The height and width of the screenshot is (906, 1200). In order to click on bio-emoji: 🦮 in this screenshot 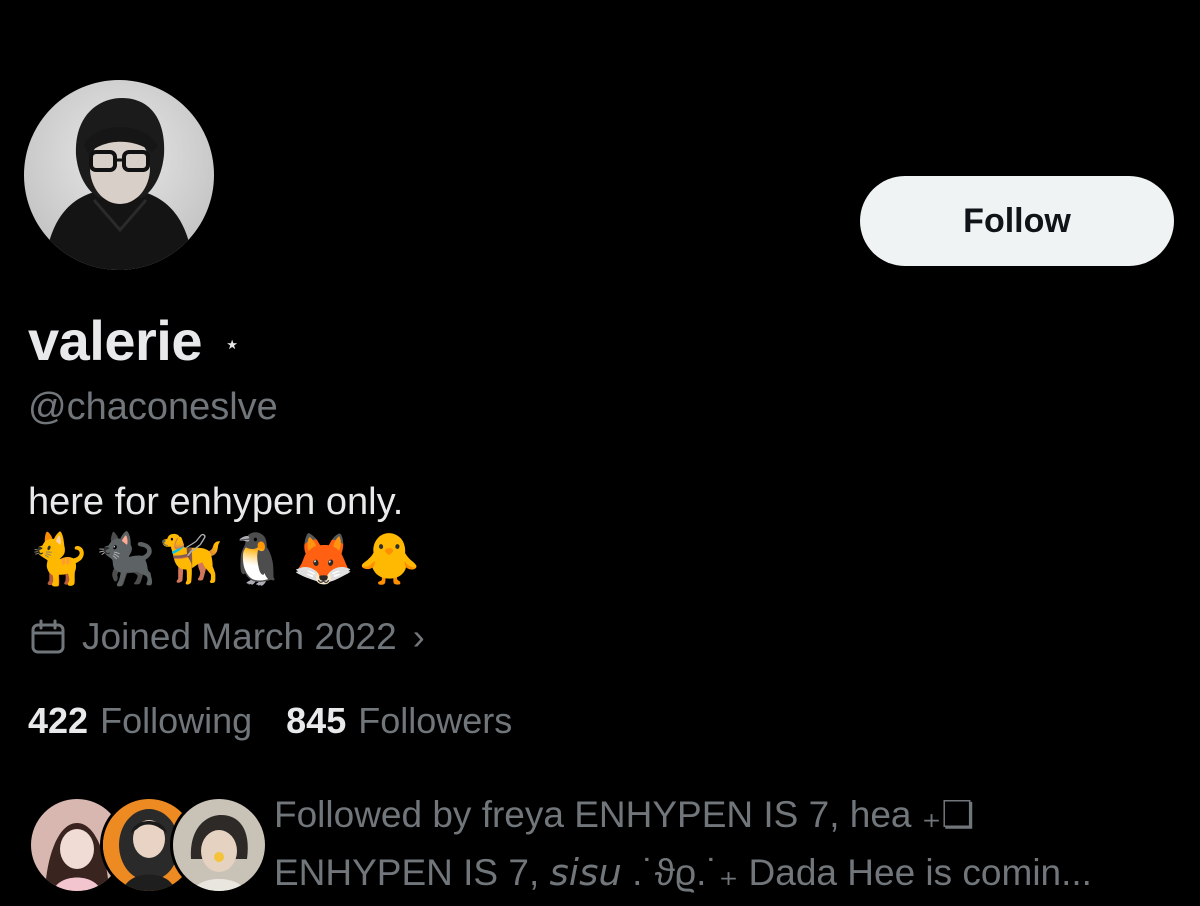, I will do `click(191, 559)`.